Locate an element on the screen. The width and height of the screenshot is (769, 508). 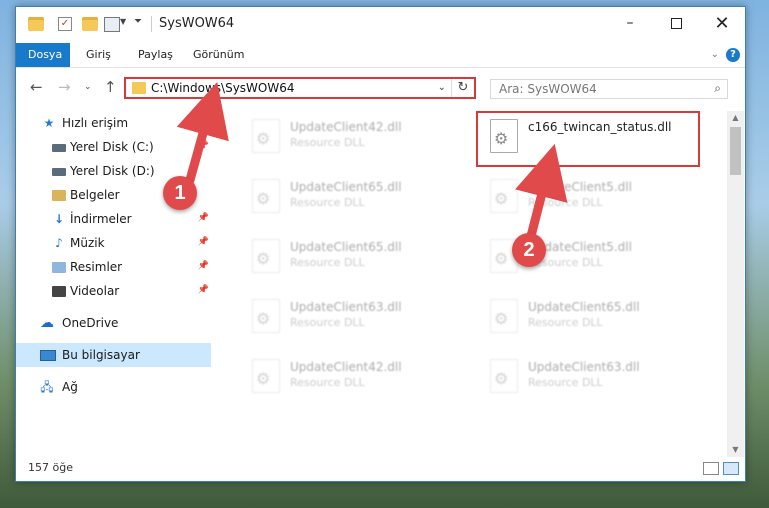
status-bar: 157 öğe is located at coordinates (380, 468).